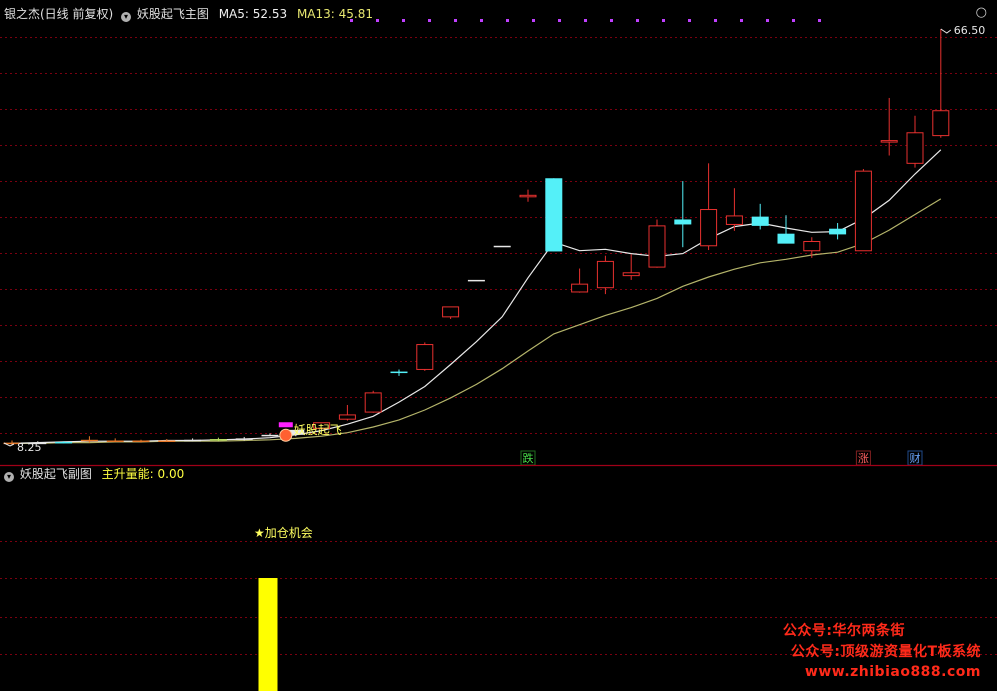  Describe the element at coordinates (56, 474) in the screenshot. I see `sub-indicator-name: 妖股起飞副图` at that location.